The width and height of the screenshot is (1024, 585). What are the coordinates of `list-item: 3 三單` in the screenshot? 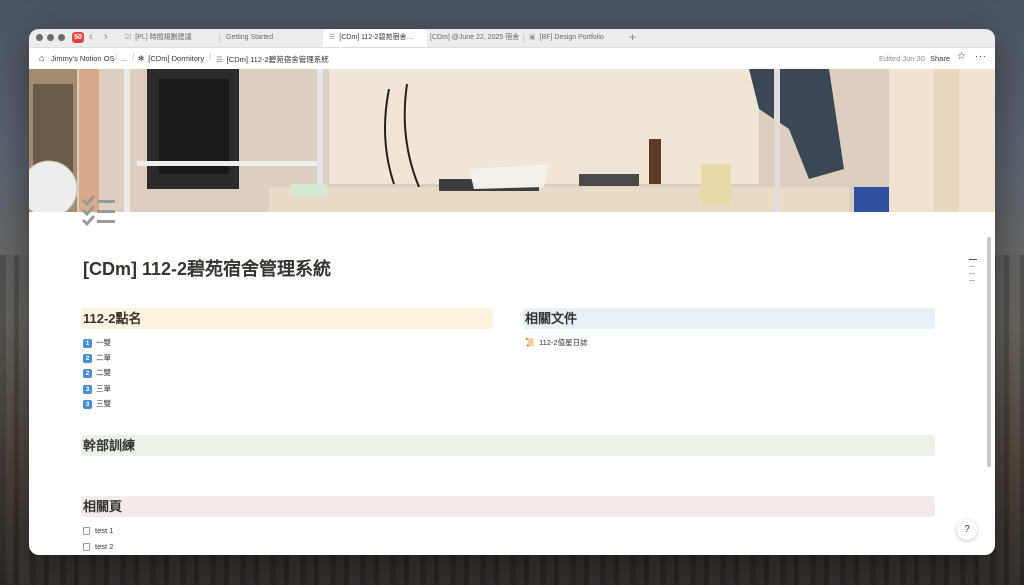 It's located at (97, 388).